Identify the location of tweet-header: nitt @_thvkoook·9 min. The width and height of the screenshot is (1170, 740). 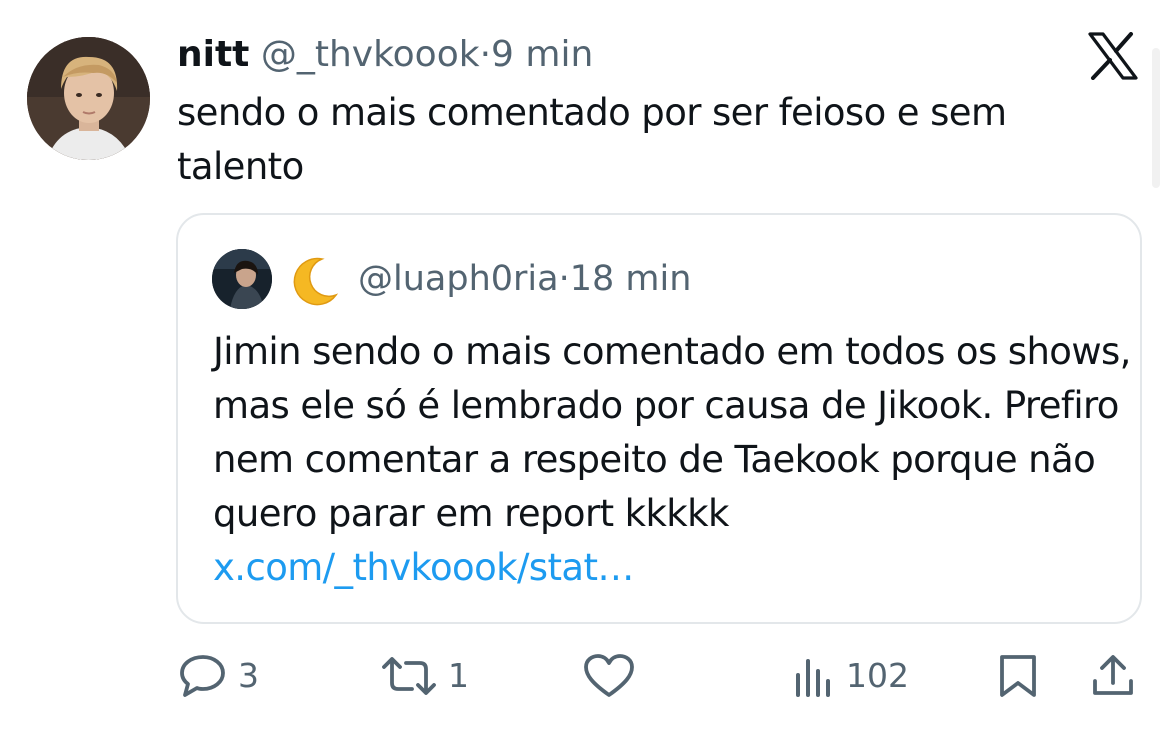
(385, 55).